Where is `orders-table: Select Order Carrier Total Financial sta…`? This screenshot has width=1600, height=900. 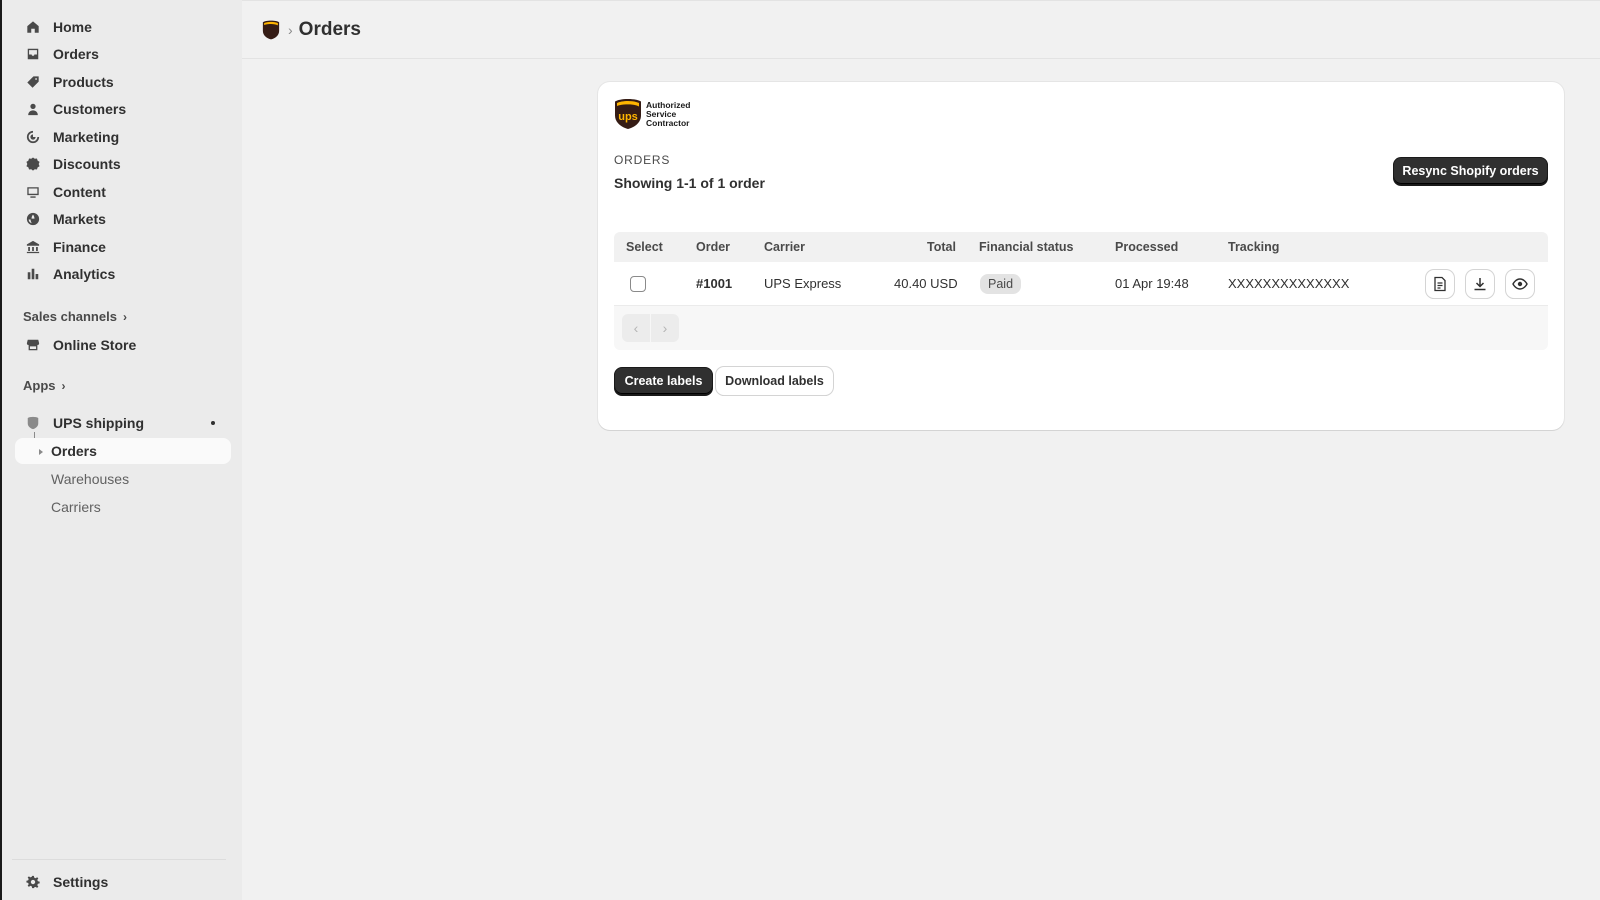
orders-table: Select Order Carrier Total Financial sta… is located at coordinates (1081, 291).